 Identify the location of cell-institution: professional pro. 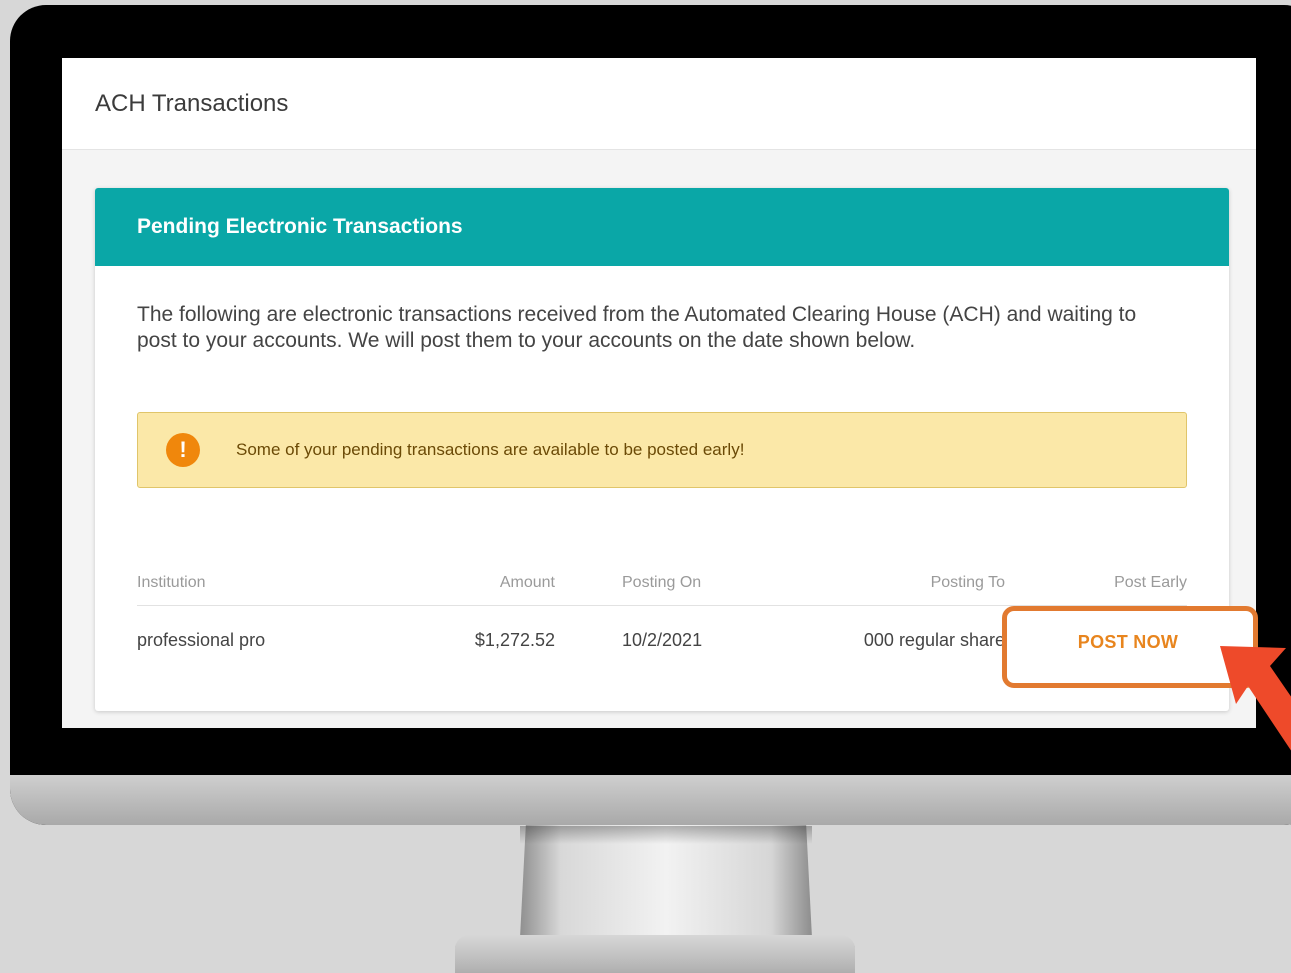
(201, 639).